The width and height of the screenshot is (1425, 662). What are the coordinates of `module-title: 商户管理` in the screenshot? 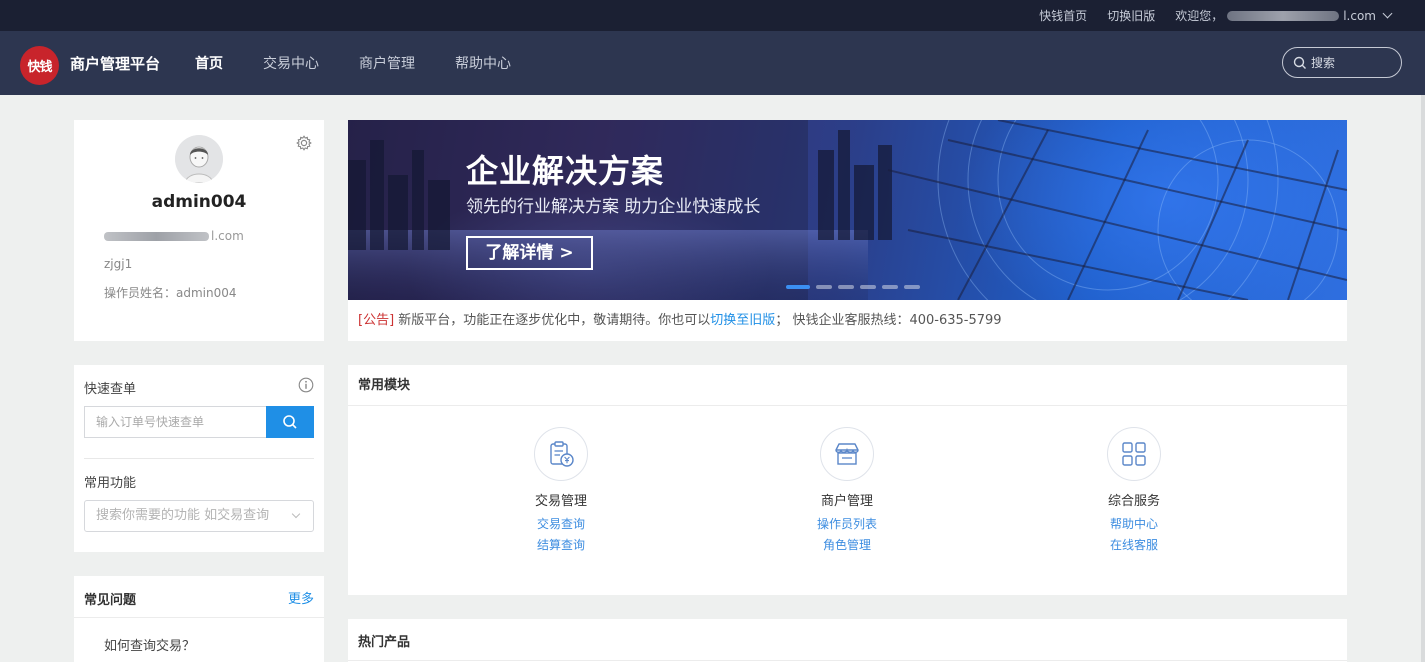 It's located at (846, 501).